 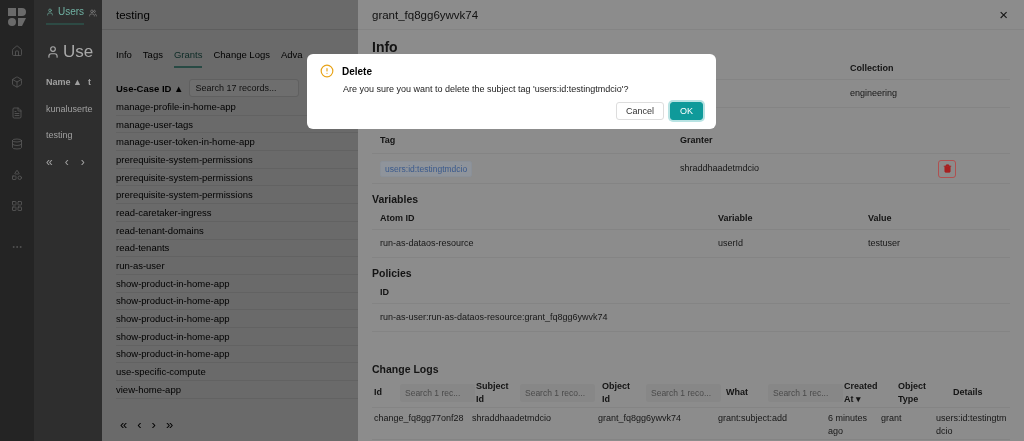 I want to click on column-header: Object Id, so click(x=616, y=392).